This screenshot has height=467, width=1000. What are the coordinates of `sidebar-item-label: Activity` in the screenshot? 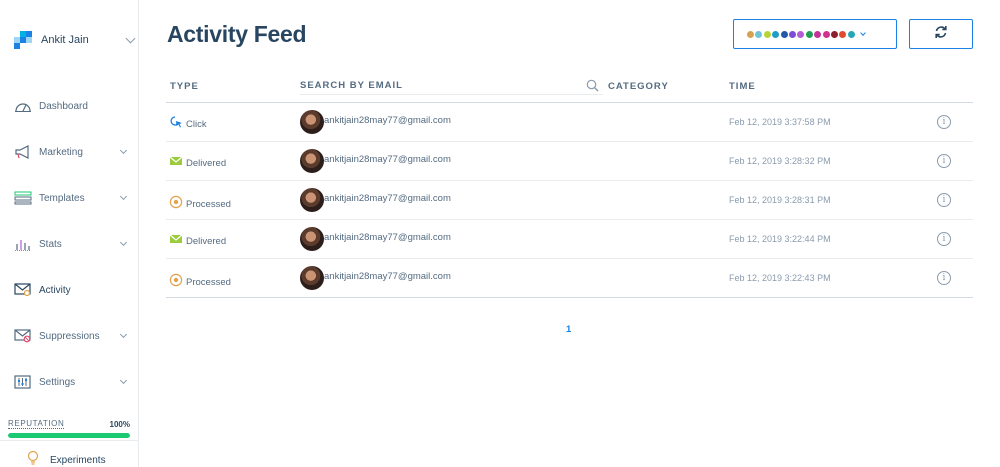 It's located at (55, 290).